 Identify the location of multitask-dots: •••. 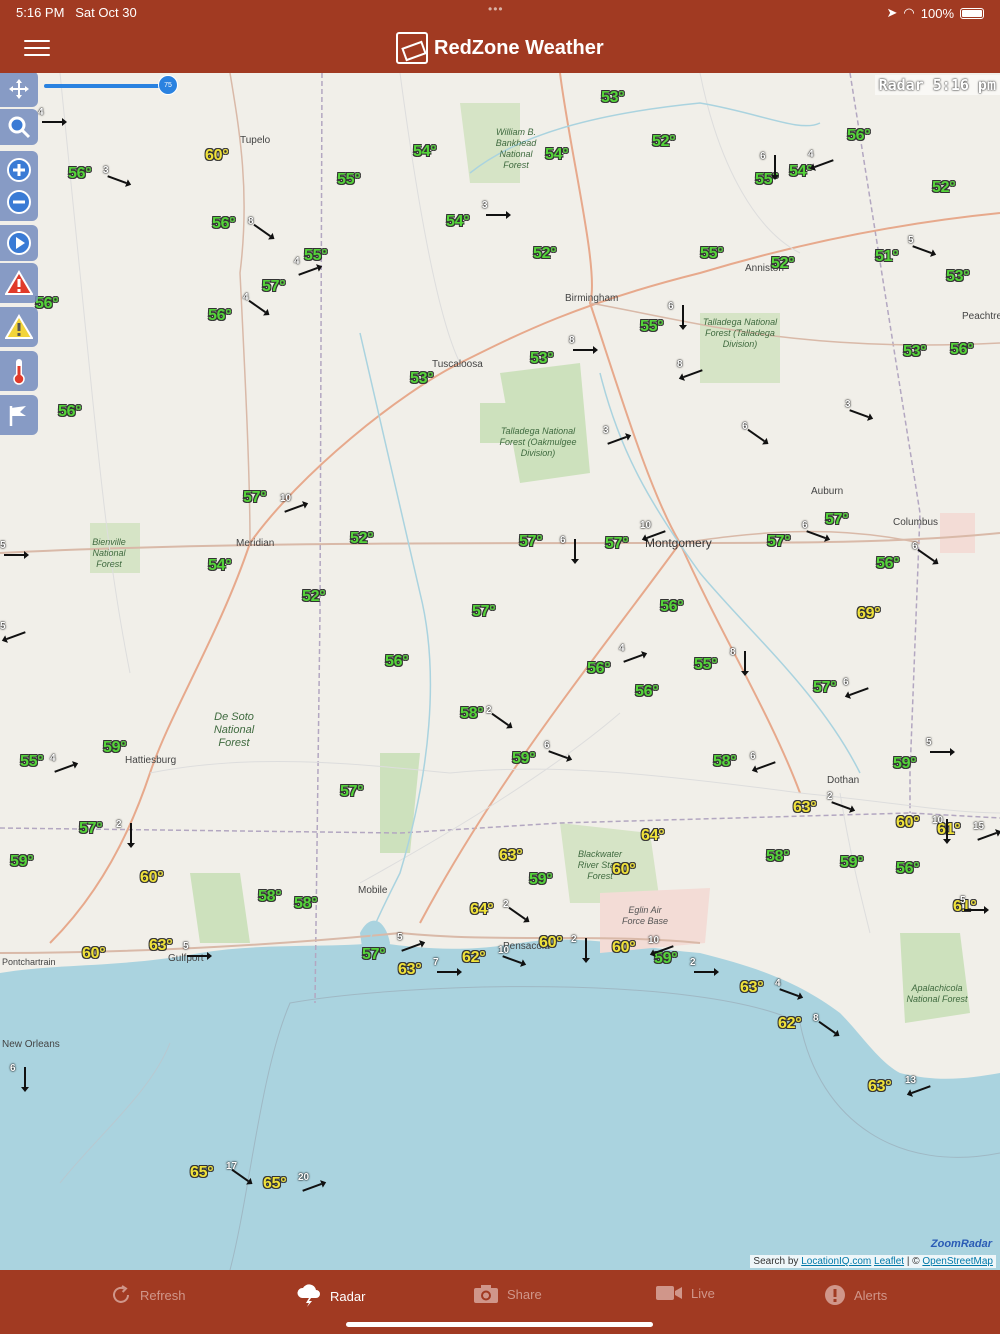
(496, 9).